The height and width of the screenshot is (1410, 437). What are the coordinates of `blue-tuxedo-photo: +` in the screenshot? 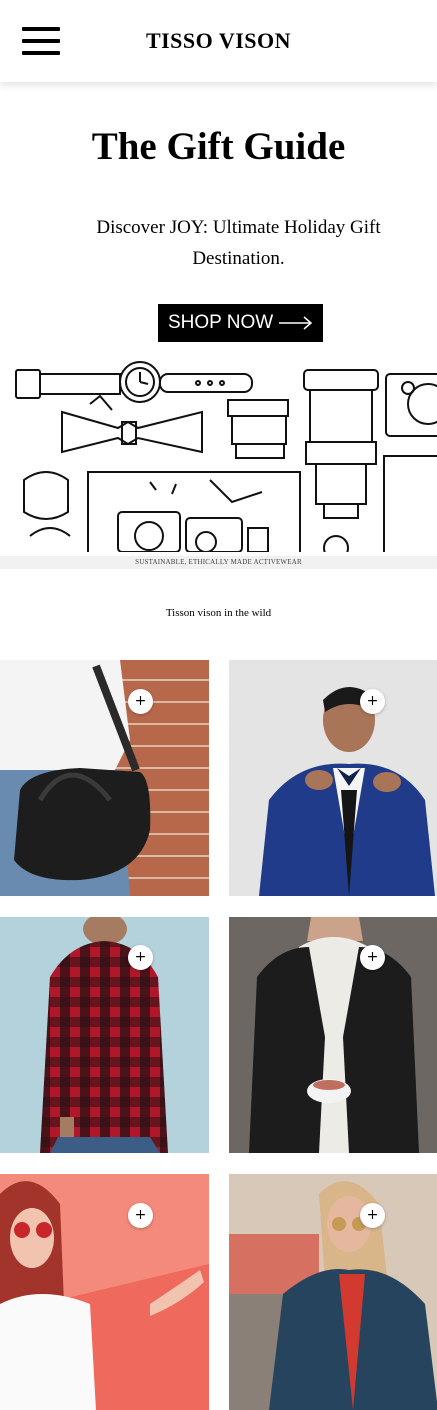 It's located at (333, 778).